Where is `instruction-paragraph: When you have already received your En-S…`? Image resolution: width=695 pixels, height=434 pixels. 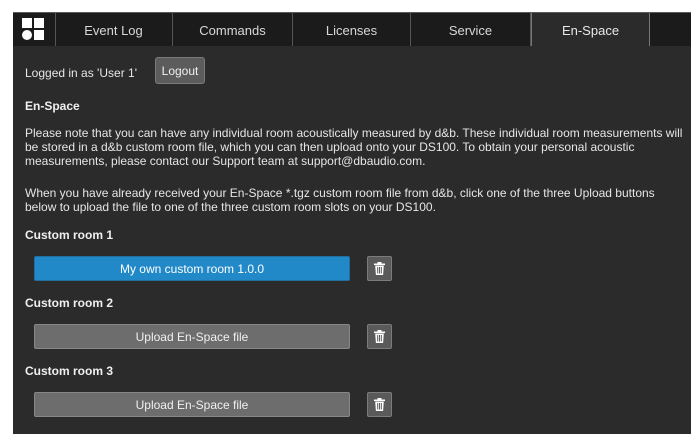 instruction-paragraph: When you have already received your En-S… is located at coordinates (340, 200).